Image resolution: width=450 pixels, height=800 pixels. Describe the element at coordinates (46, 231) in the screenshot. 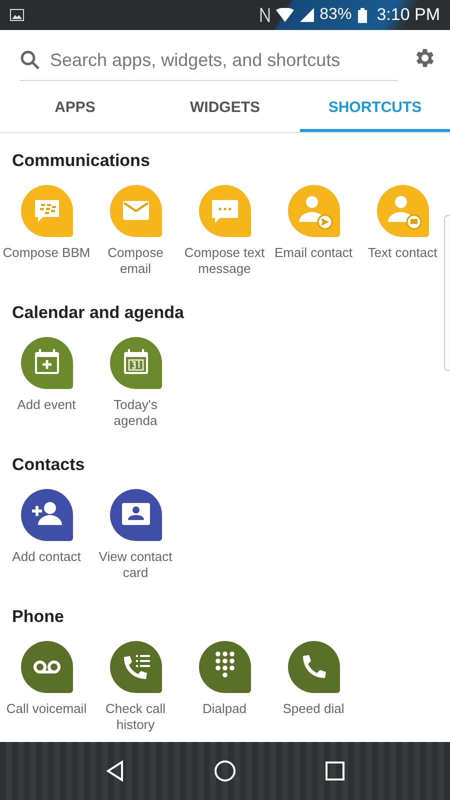

I see `shortcut-item: Compose BBM` at that location.